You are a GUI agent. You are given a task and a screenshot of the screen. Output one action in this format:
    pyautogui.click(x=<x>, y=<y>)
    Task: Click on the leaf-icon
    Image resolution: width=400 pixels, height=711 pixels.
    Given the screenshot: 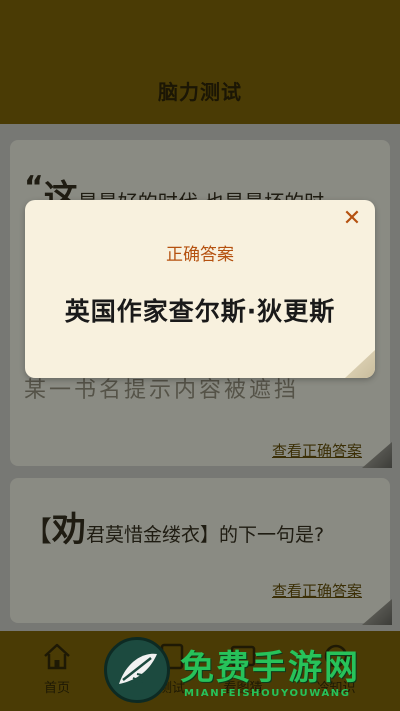 What is the action you would take?
    pyautogui.click(x=138, y=670)
    